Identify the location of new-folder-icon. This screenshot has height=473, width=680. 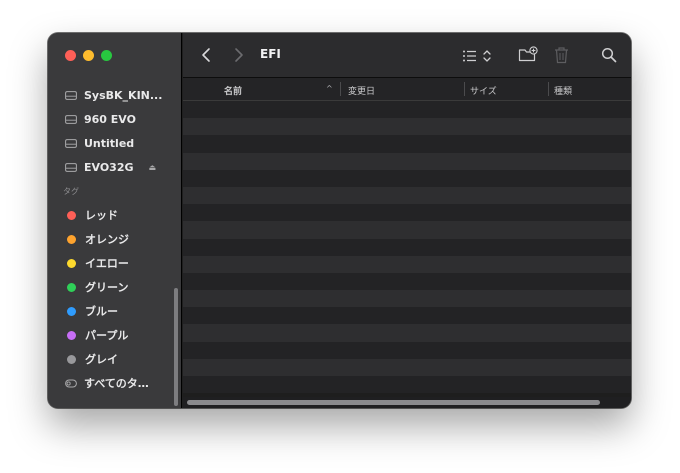
(528, 54).